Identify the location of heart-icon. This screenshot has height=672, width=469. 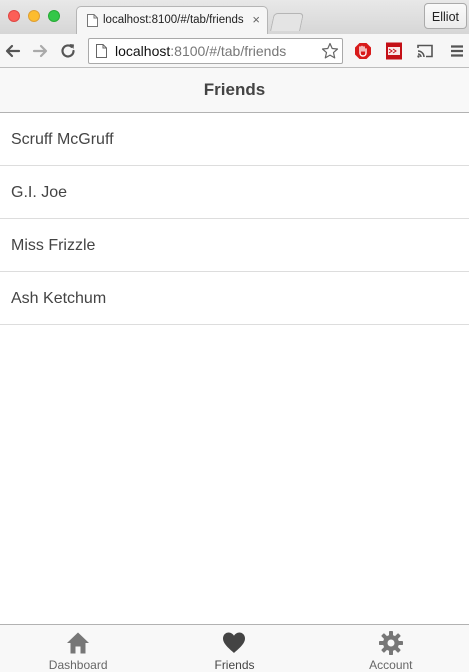
(234, 642).